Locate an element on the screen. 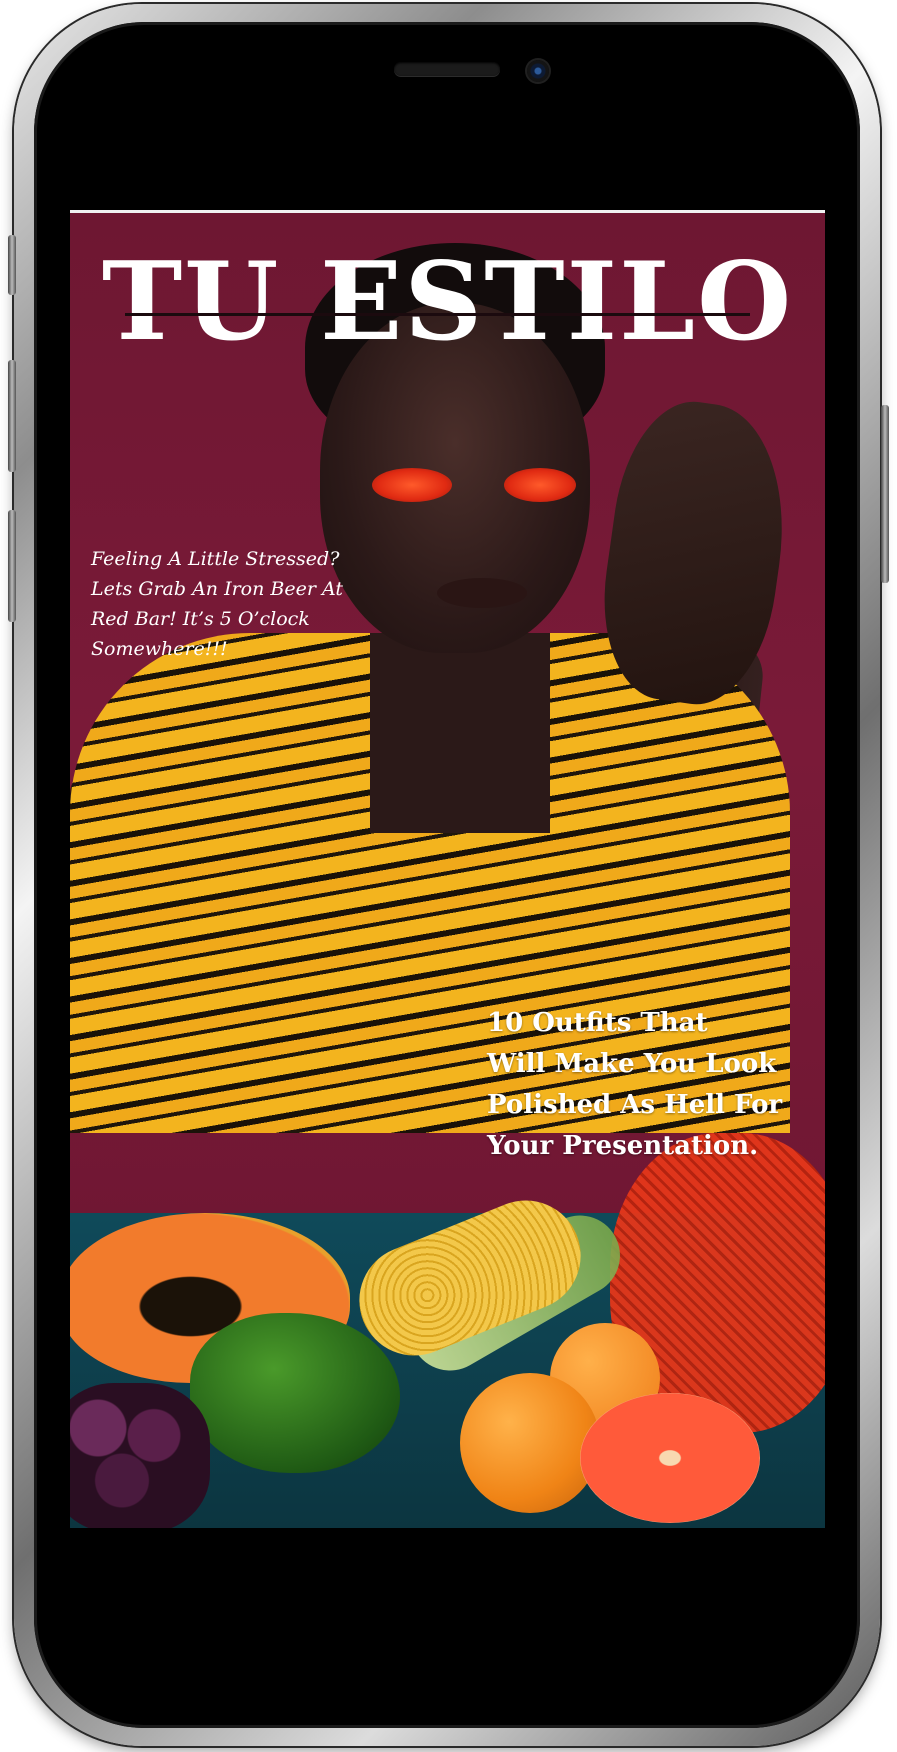 This screenshot has width=897, height=1752. cover-photo-hand is located at coordinates (695, 553).